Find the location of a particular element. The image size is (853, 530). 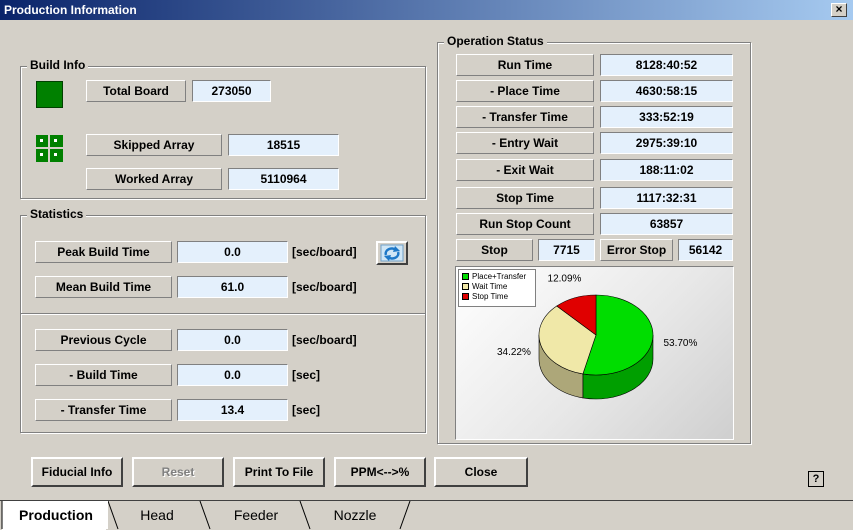

skipped-array-value: 18515 is located at coordinates (283, 145).